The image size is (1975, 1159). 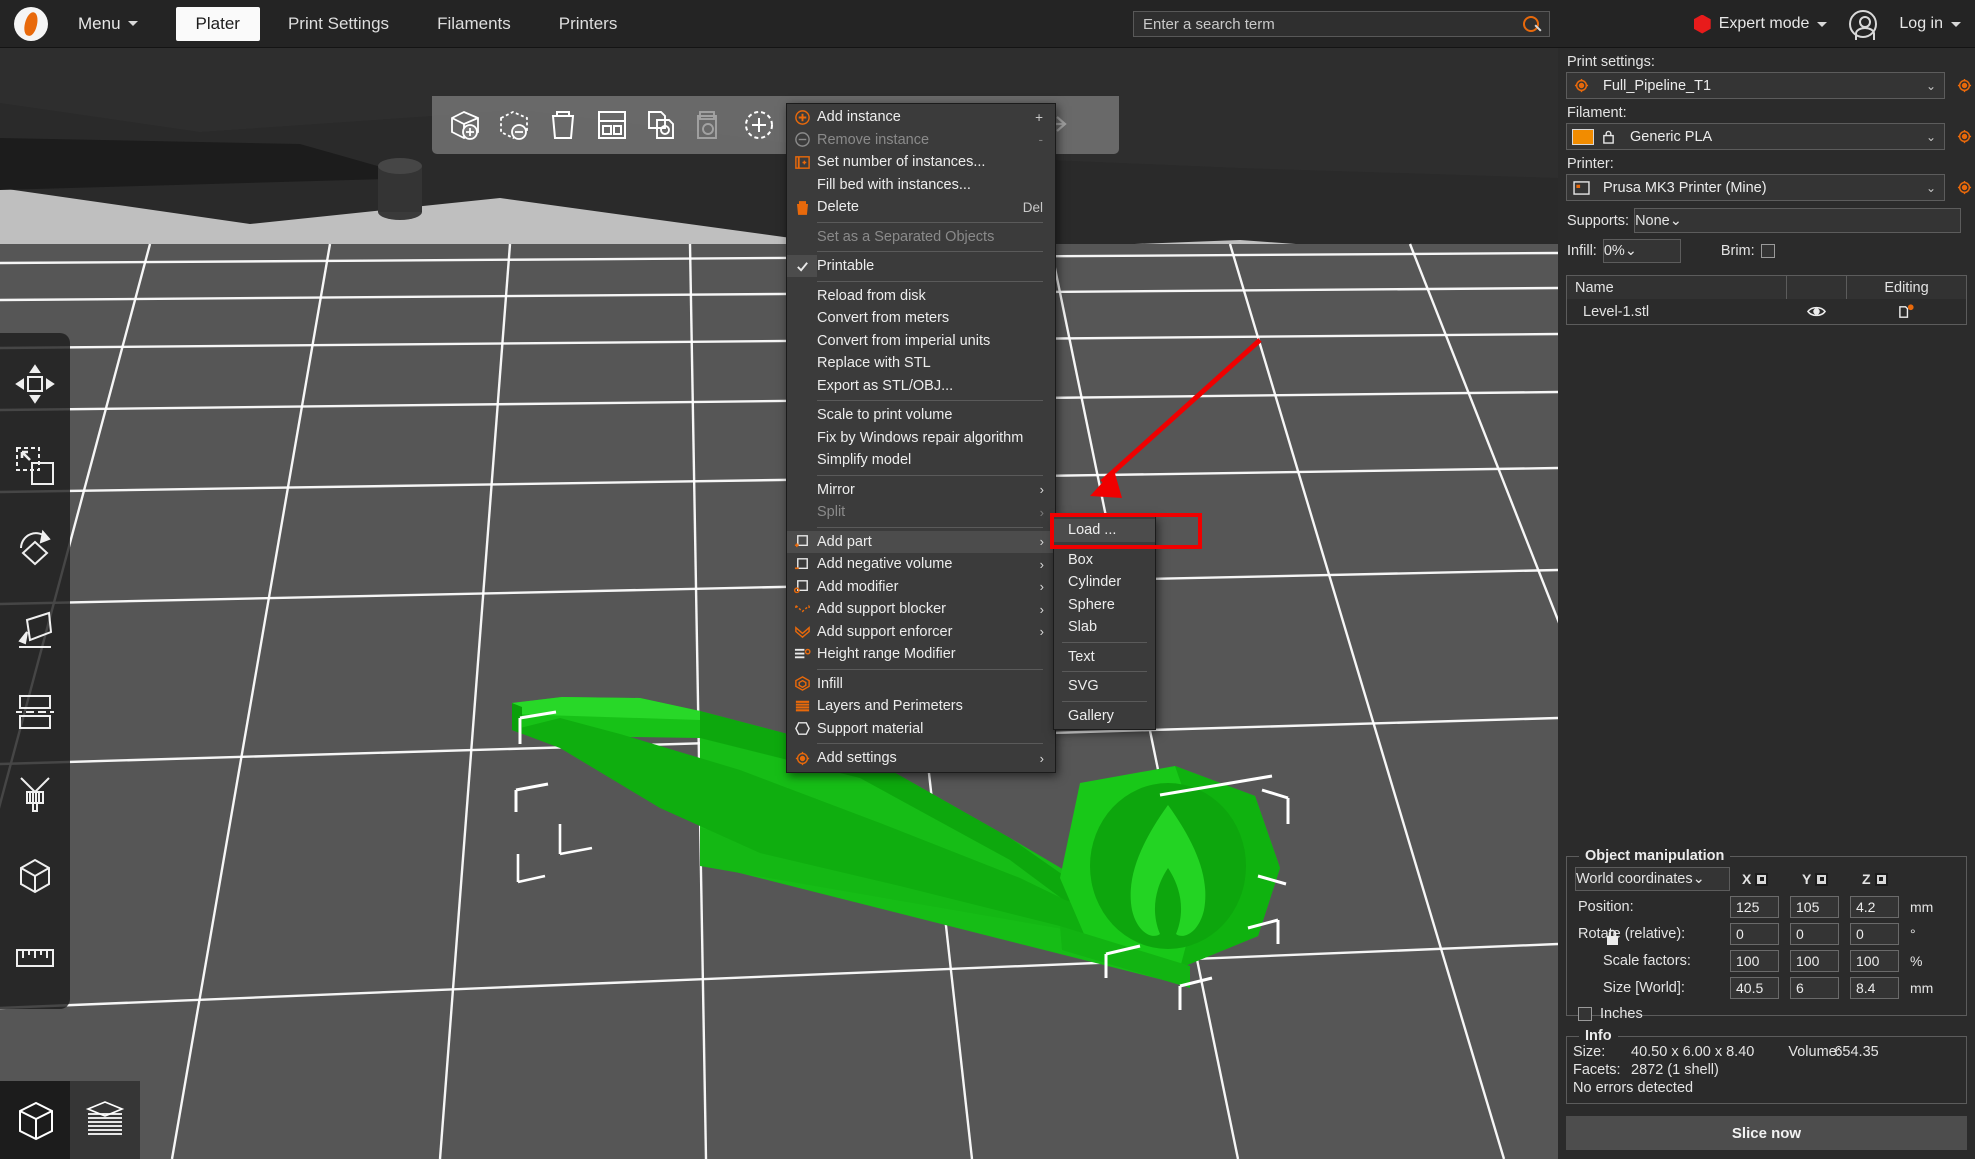 I want to click on menu-item-add-support-blocker: Add support blocker ›, so click(x=921, y=609).